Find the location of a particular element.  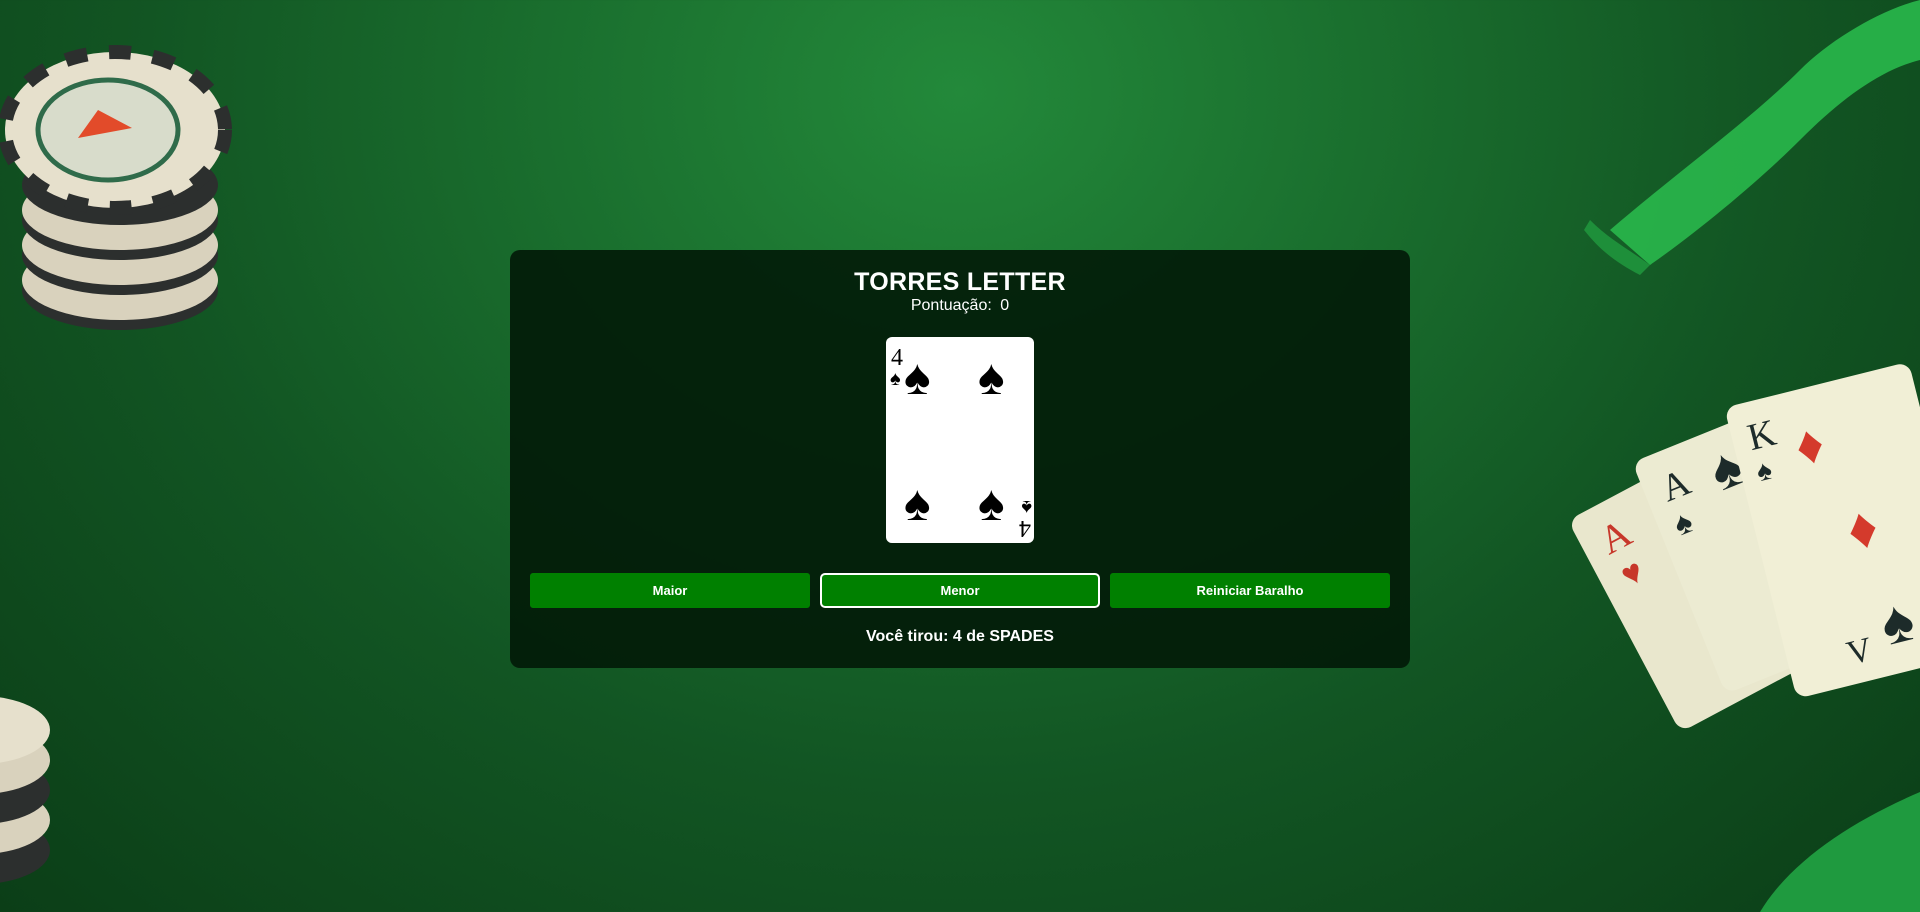

playing-card-4-of-spades: 4 ♠ ♠ ♠ ♠ ♠ 4 ♠ is located at coordinates (960, 440).